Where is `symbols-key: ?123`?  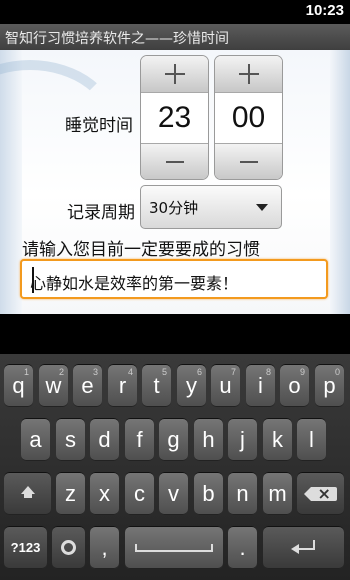
symbols-key: ?123 is located at coordinates (25, 547).